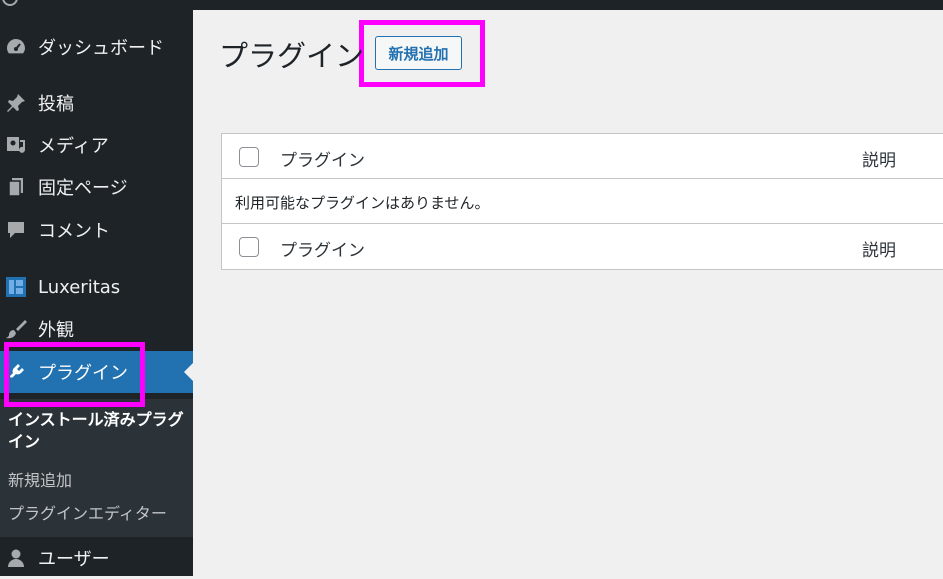 The height and width of the screenshot is (579, 943). I want to click on empty-table-message: 利用可能なプラグインはありません。, so click(362, 203).